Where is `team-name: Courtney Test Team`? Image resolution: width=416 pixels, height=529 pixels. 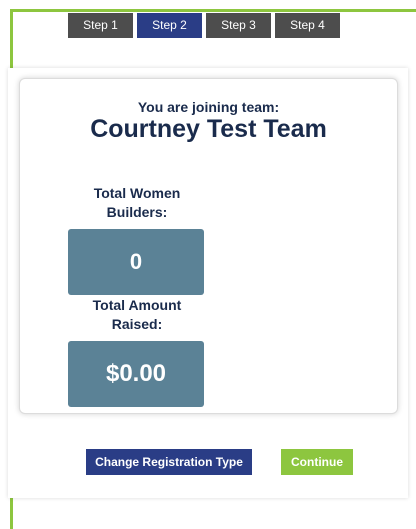
team-name: Courtney Test Team is located at coordinates (208, 129).